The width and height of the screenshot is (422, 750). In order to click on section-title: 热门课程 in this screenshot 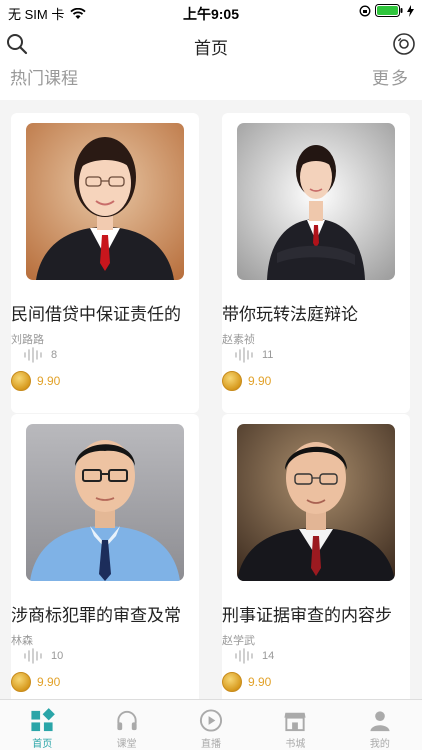, I will do `click(44, 78)`.